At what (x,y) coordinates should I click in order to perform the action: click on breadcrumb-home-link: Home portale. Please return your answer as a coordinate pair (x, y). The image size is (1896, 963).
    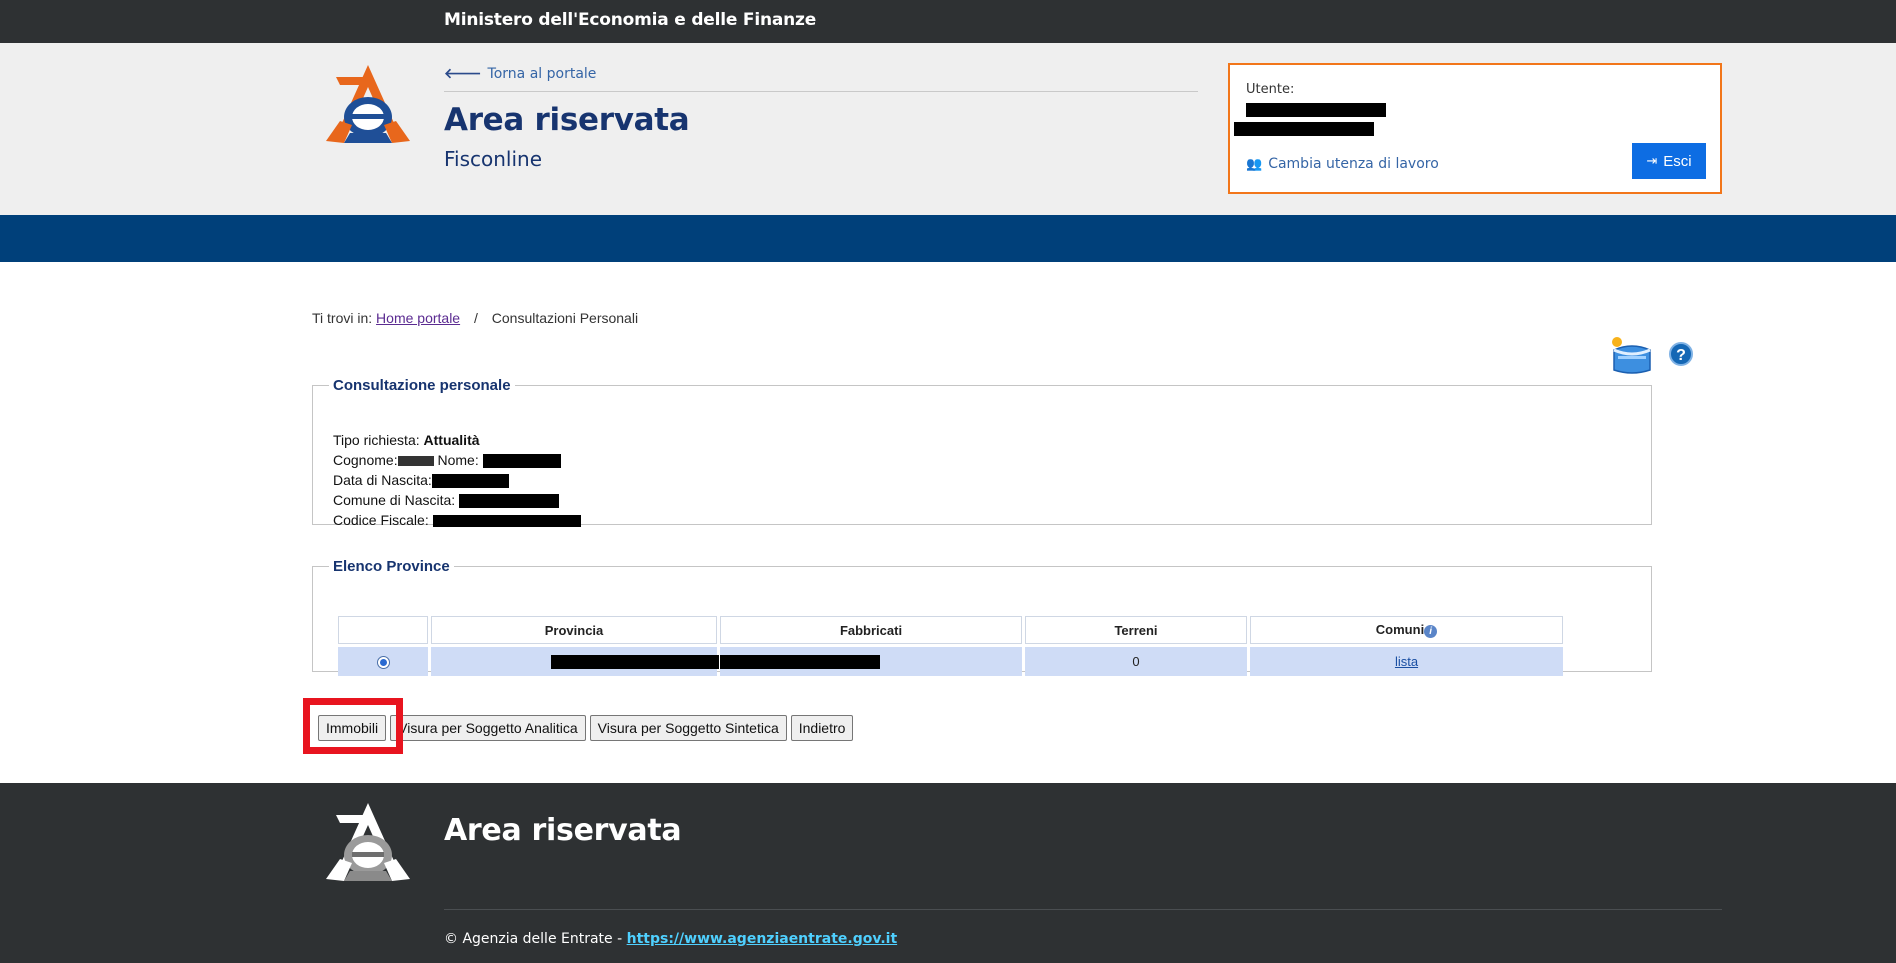
    Looking at the image, I should click on (418, 318).